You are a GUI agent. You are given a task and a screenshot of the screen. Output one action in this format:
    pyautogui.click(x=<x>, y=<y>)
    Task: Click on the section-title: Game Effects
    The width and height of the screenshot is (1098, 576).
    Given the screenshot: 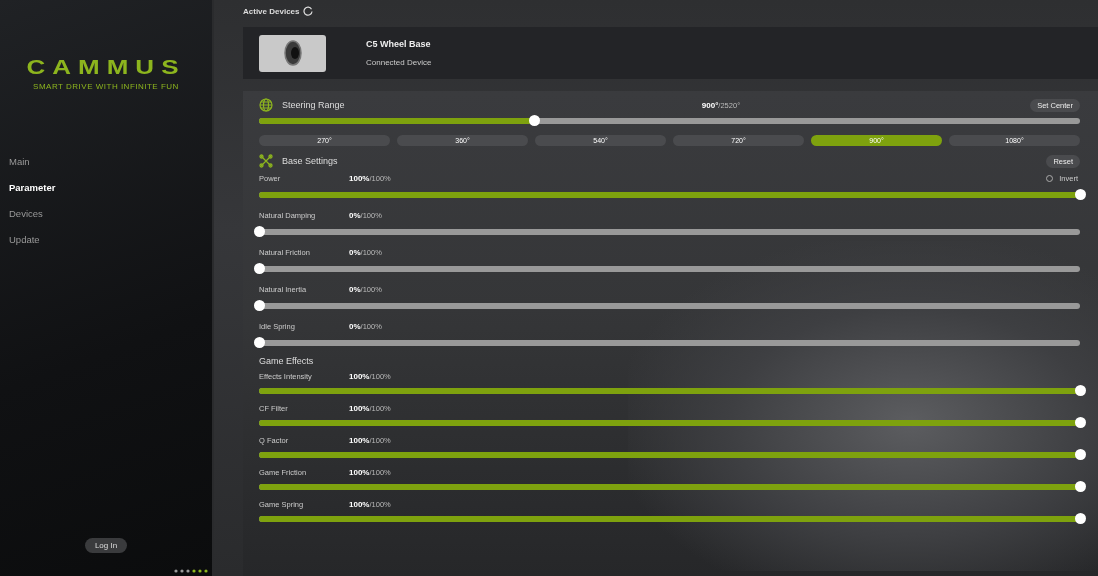 What is the action you would take?
    pyautogui.click(x=287, y=361)
    